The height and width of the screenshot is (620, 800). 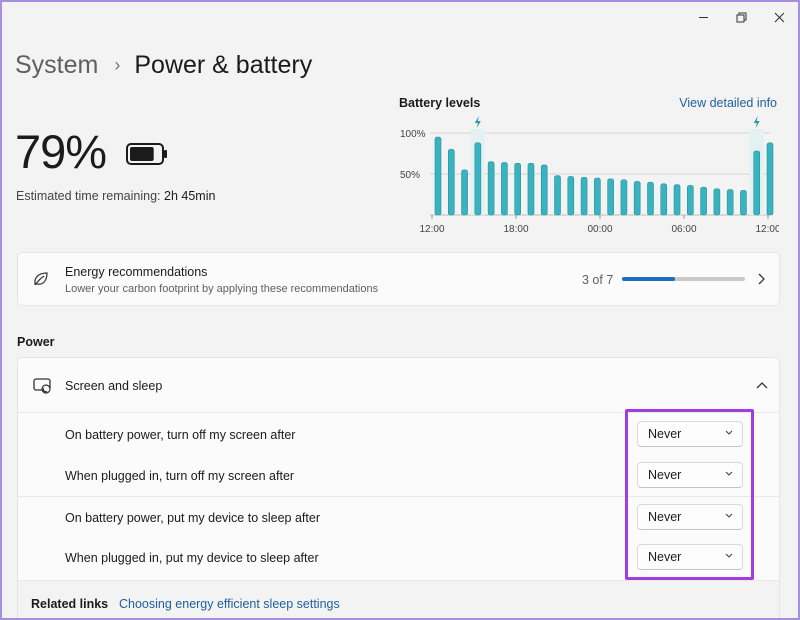 I want to click on screen-sleep-icon, so click(x=42, y=386).